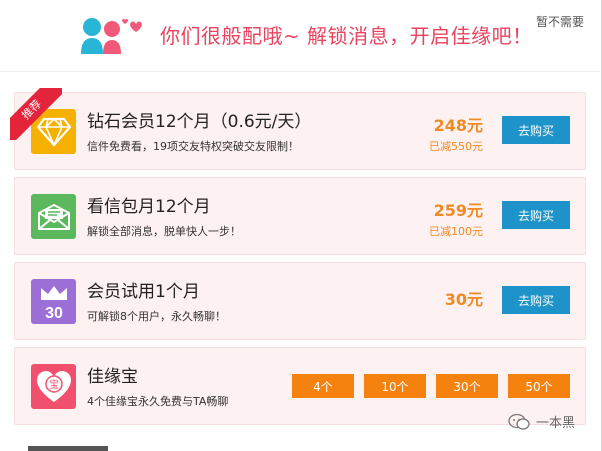  What do you see at coordinates (519, 421) in the screenshot?
I see `wechat-icon` at bounding box center [519, 421].